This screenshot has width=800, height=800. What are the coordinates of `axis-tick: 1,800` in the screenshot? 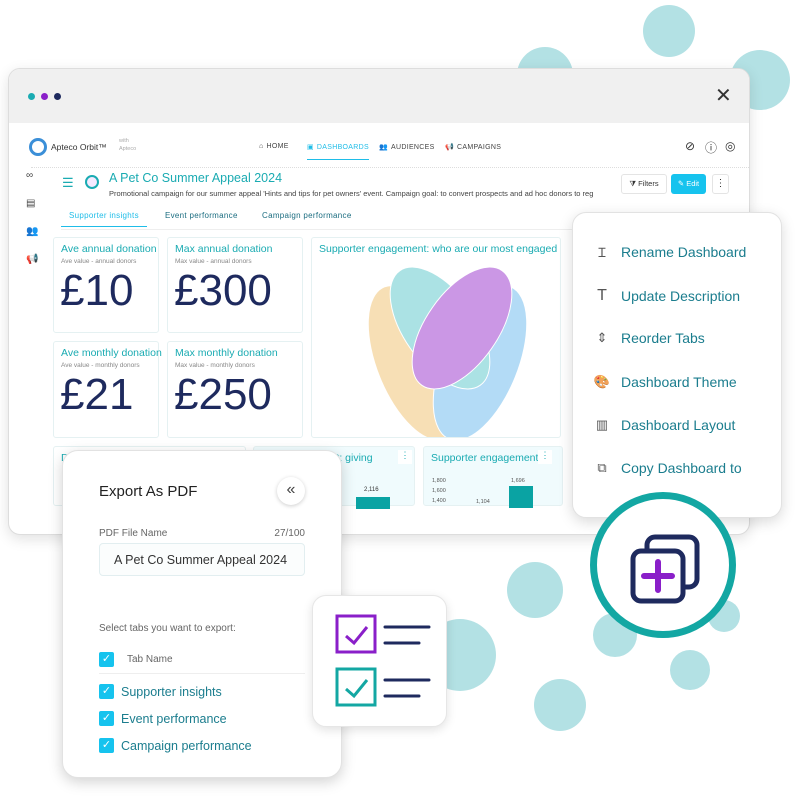 It's located at (439, 481).